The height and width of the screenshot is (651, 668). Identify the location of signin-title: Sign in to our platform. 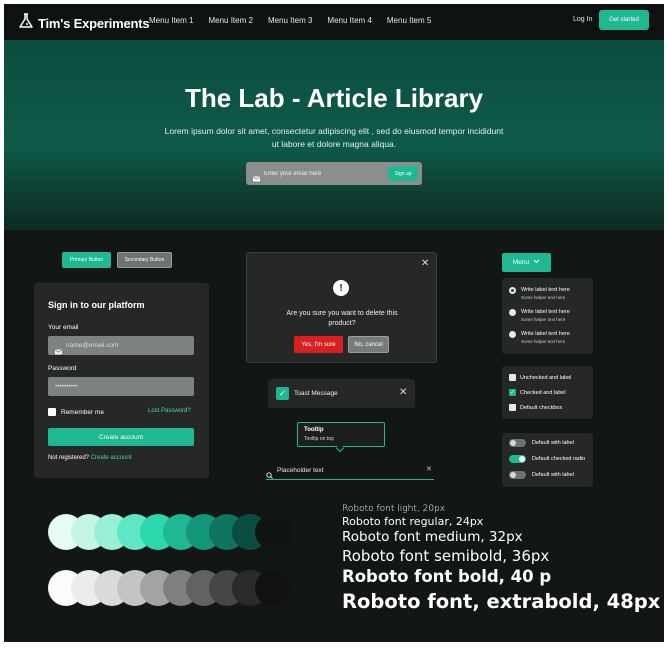
(96, 305).